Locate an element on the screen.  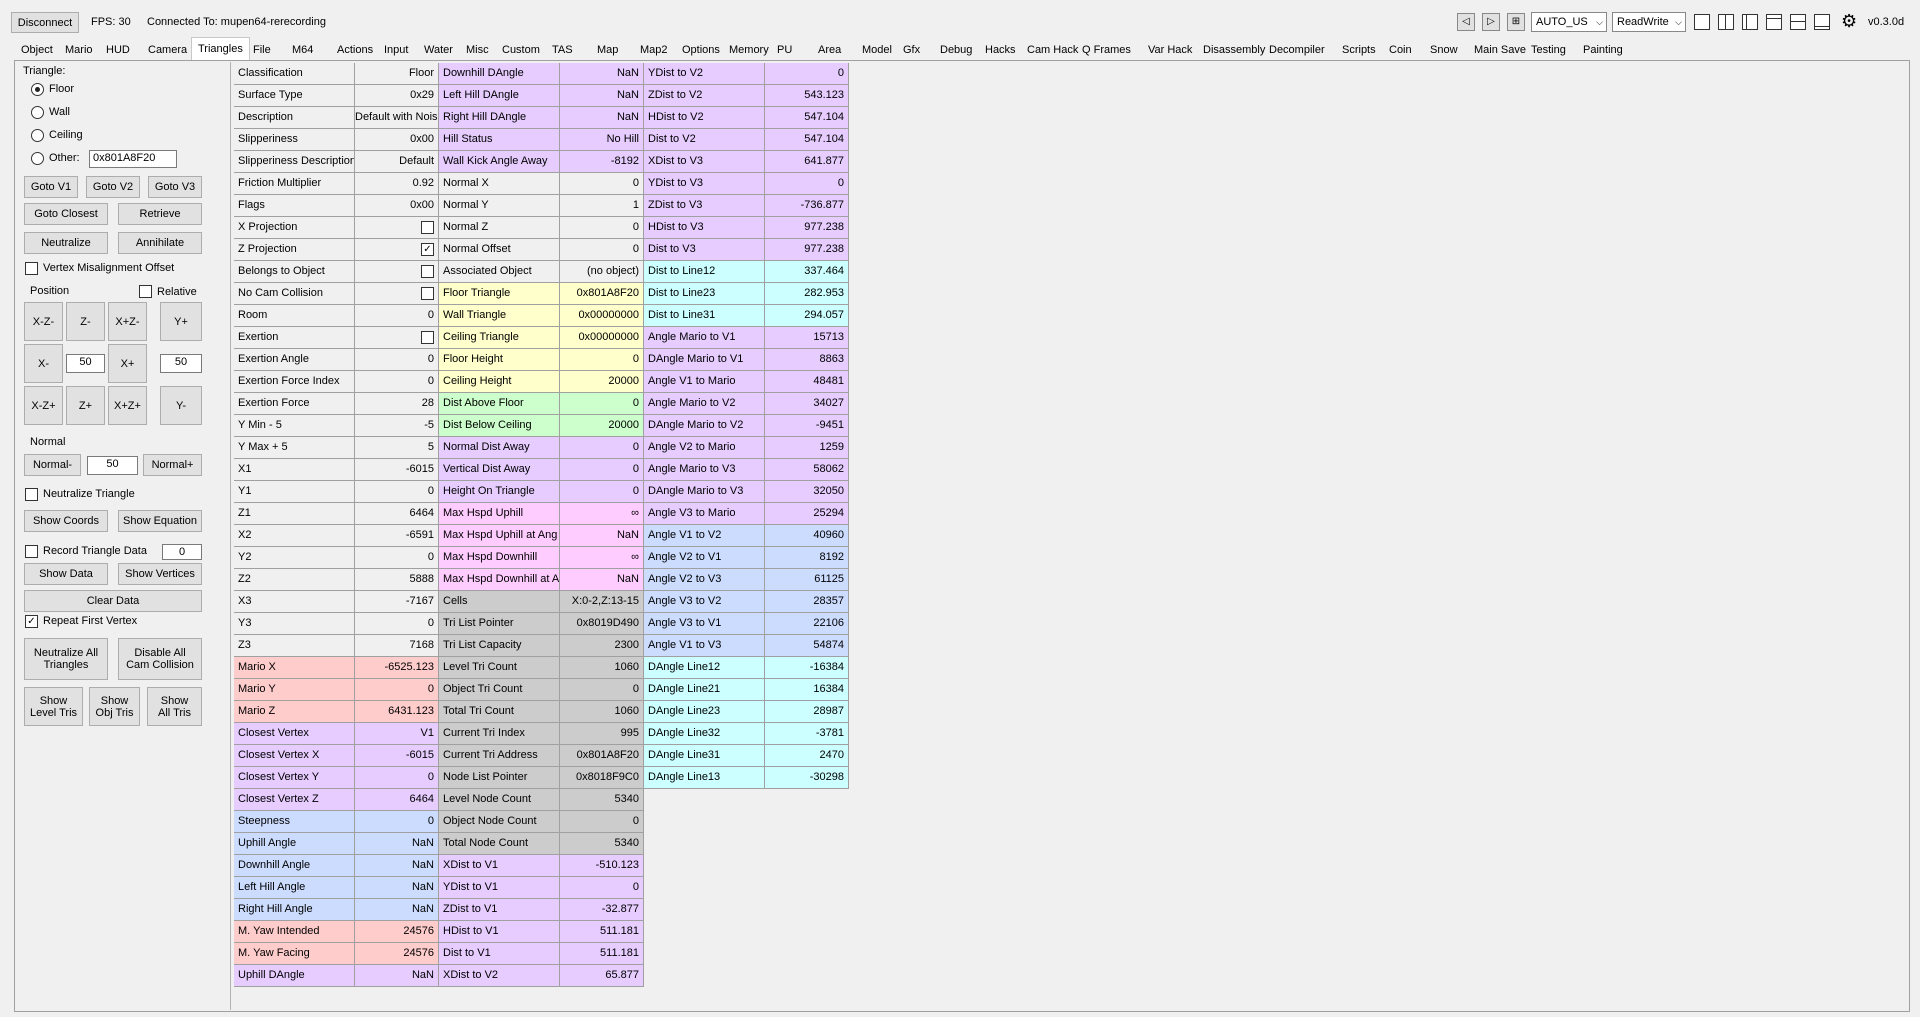
tab-tas: TAS is located at coordinates (562, 50).